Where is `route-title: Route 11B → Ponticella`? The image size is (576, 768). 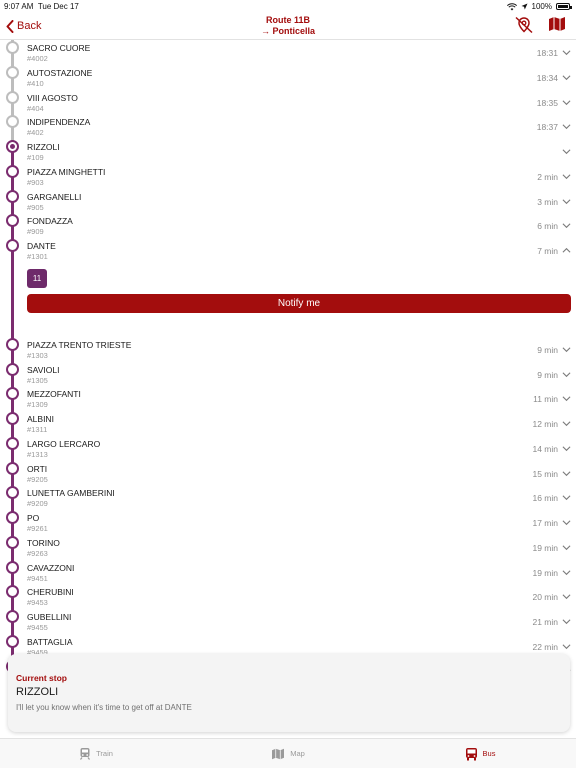
route-title: Route 11B → Ponticella is located at coordinates (288, 26).